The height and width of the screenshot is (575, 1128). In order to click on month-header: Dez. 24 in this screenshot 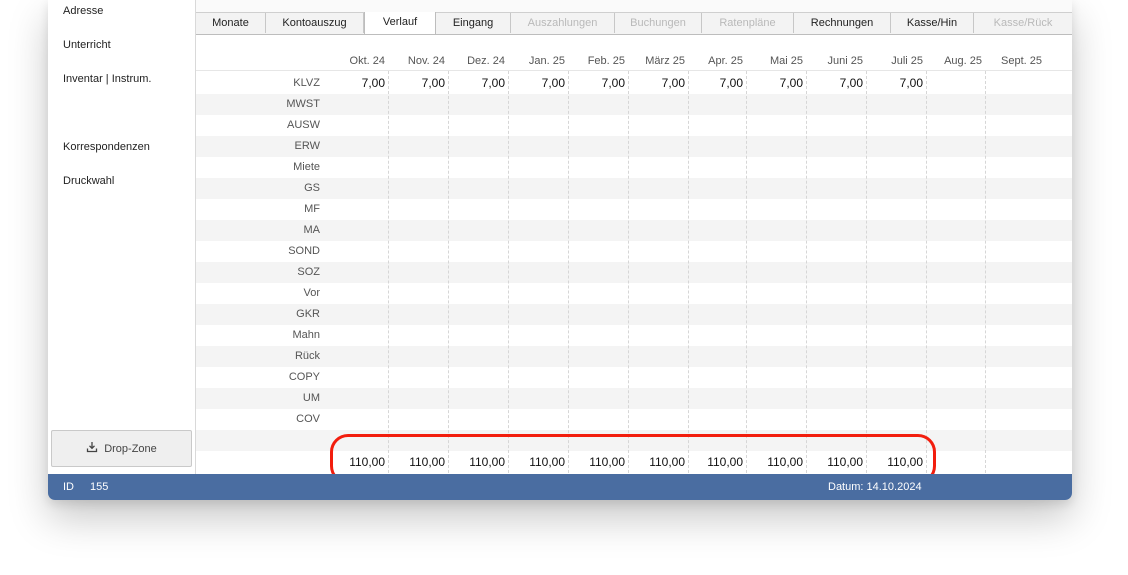, I will do `click(486, 61)`.